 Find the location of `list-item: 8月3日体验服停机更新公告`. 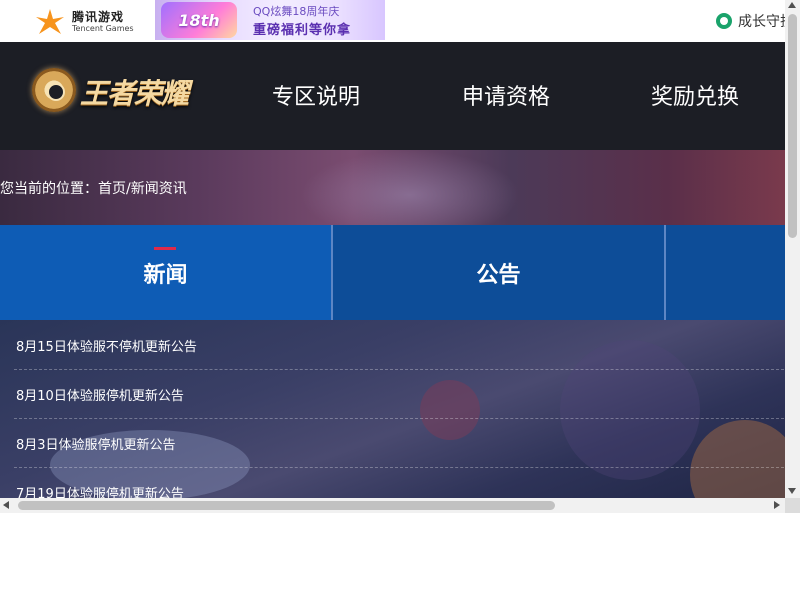

list-item: 8月3日体验服停机更新公告 is located at coordinates (399, 443).